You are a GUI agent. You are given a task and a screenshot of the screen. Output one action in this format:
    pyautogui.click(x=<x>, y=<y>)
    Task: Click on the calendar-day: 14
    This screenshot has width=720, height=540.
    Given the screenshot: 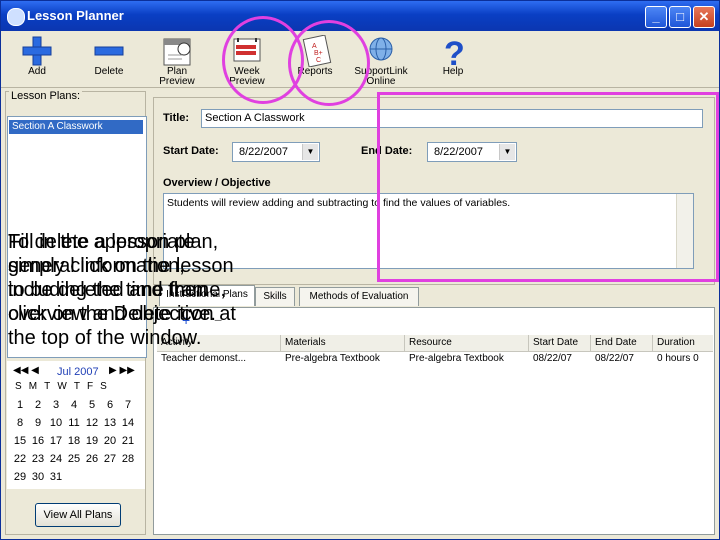 What is the action you would take?
    pyautogui.click(x=128, y=423)
    